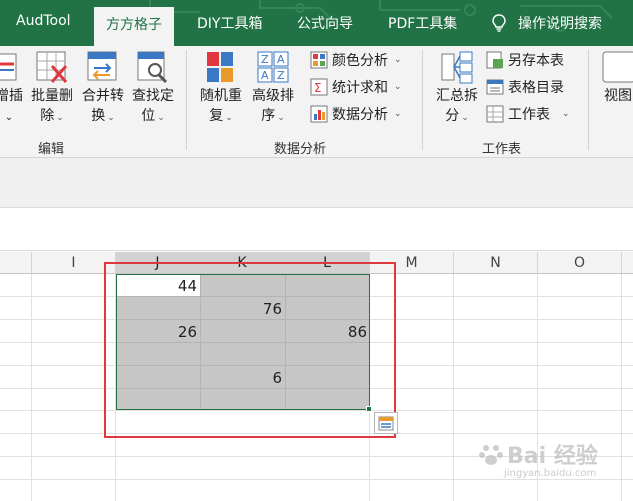  I want to click on summary-split-label-1: 汇总拆, so click(457, 96).